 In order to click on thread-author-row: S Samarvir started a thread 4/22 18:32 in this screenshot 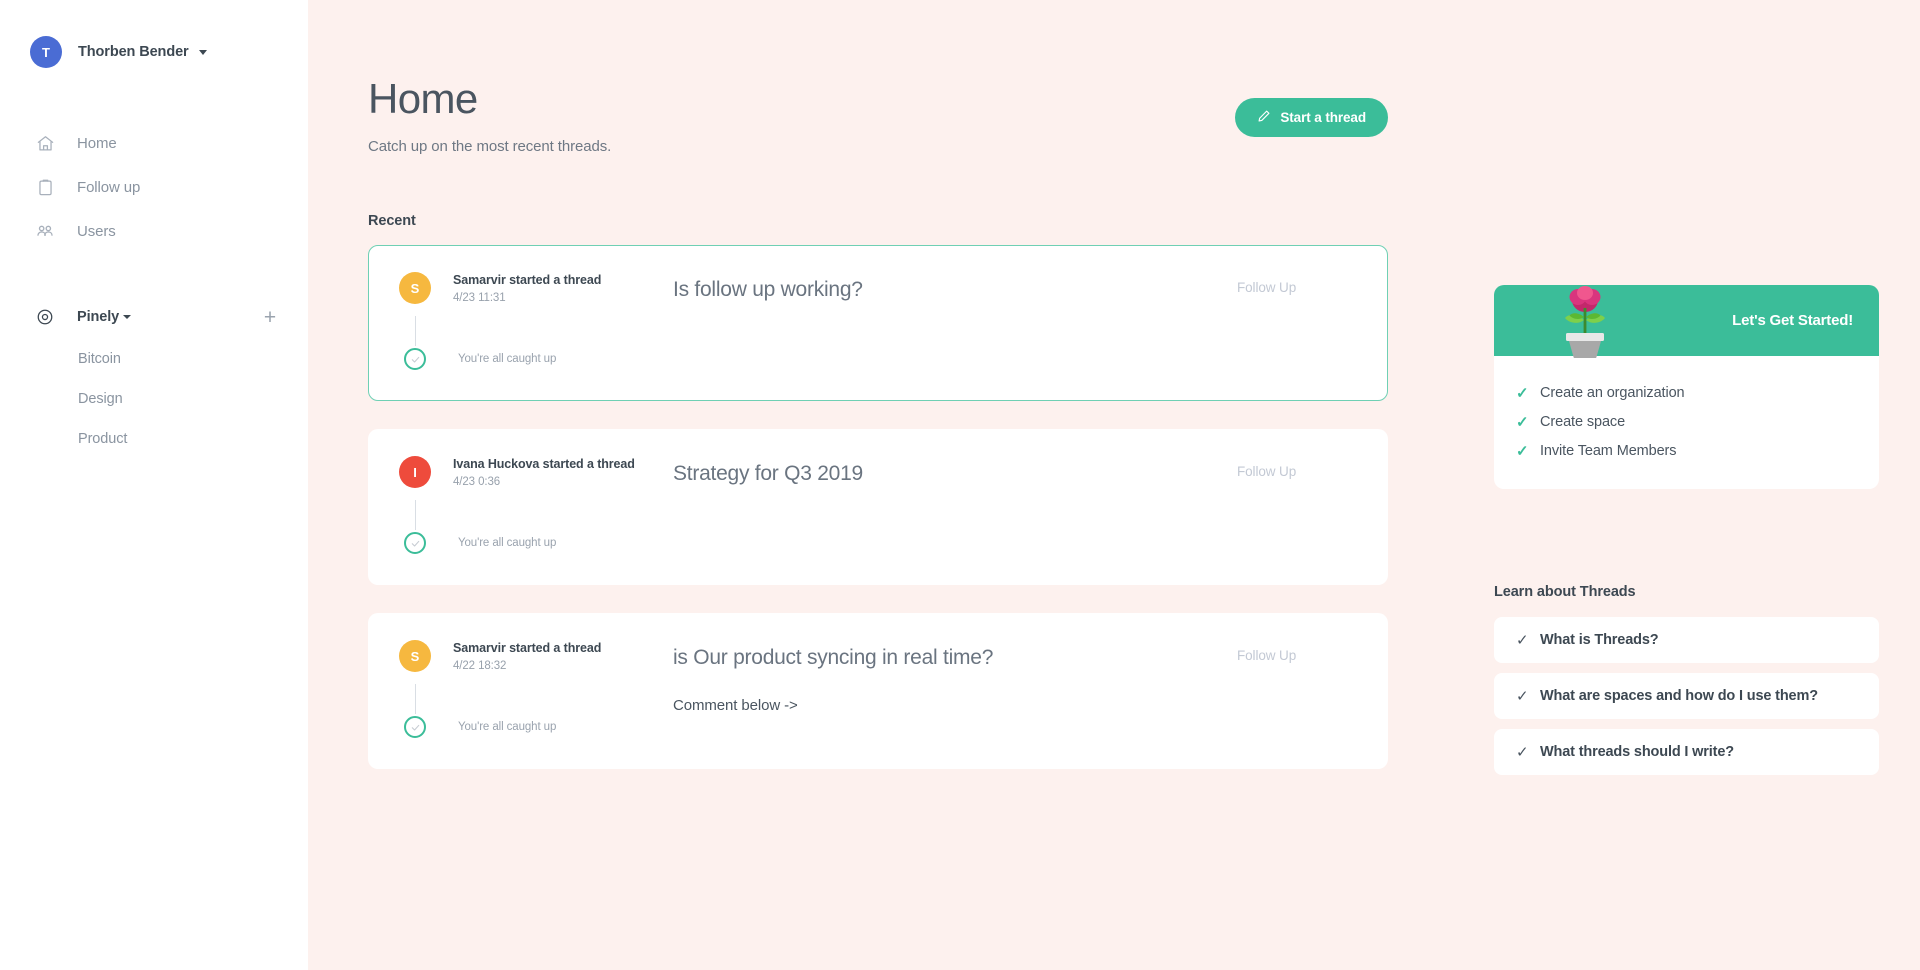, I will do `click(534, 656)`.